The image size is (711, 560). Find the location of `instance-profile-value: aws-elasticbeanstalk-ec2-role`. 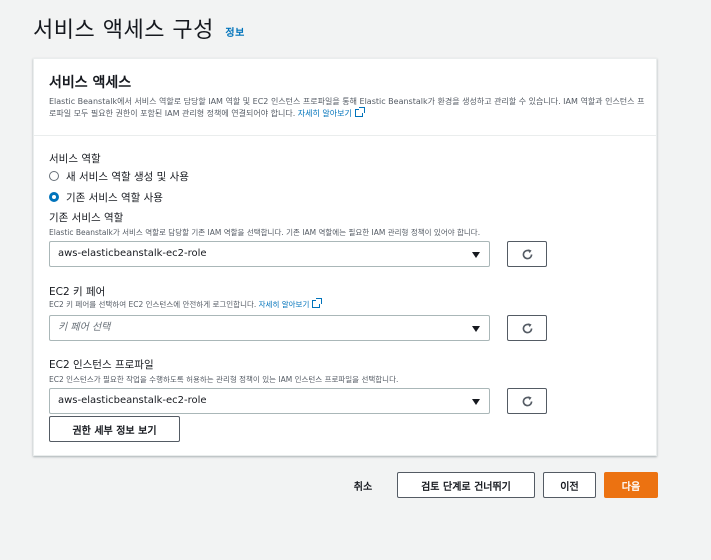

instance-profile-value: aws-elasticbeanstalk-ec2-role is located at coordinates (132, 400).